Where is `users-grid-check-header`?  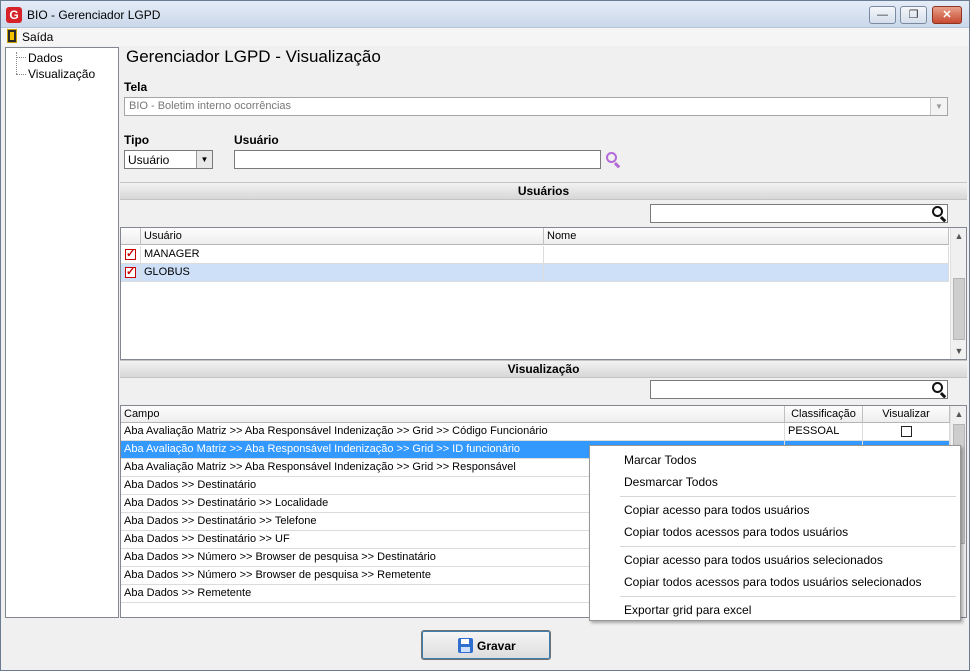 users-grid-check-header is located at coordinates (131, 236).